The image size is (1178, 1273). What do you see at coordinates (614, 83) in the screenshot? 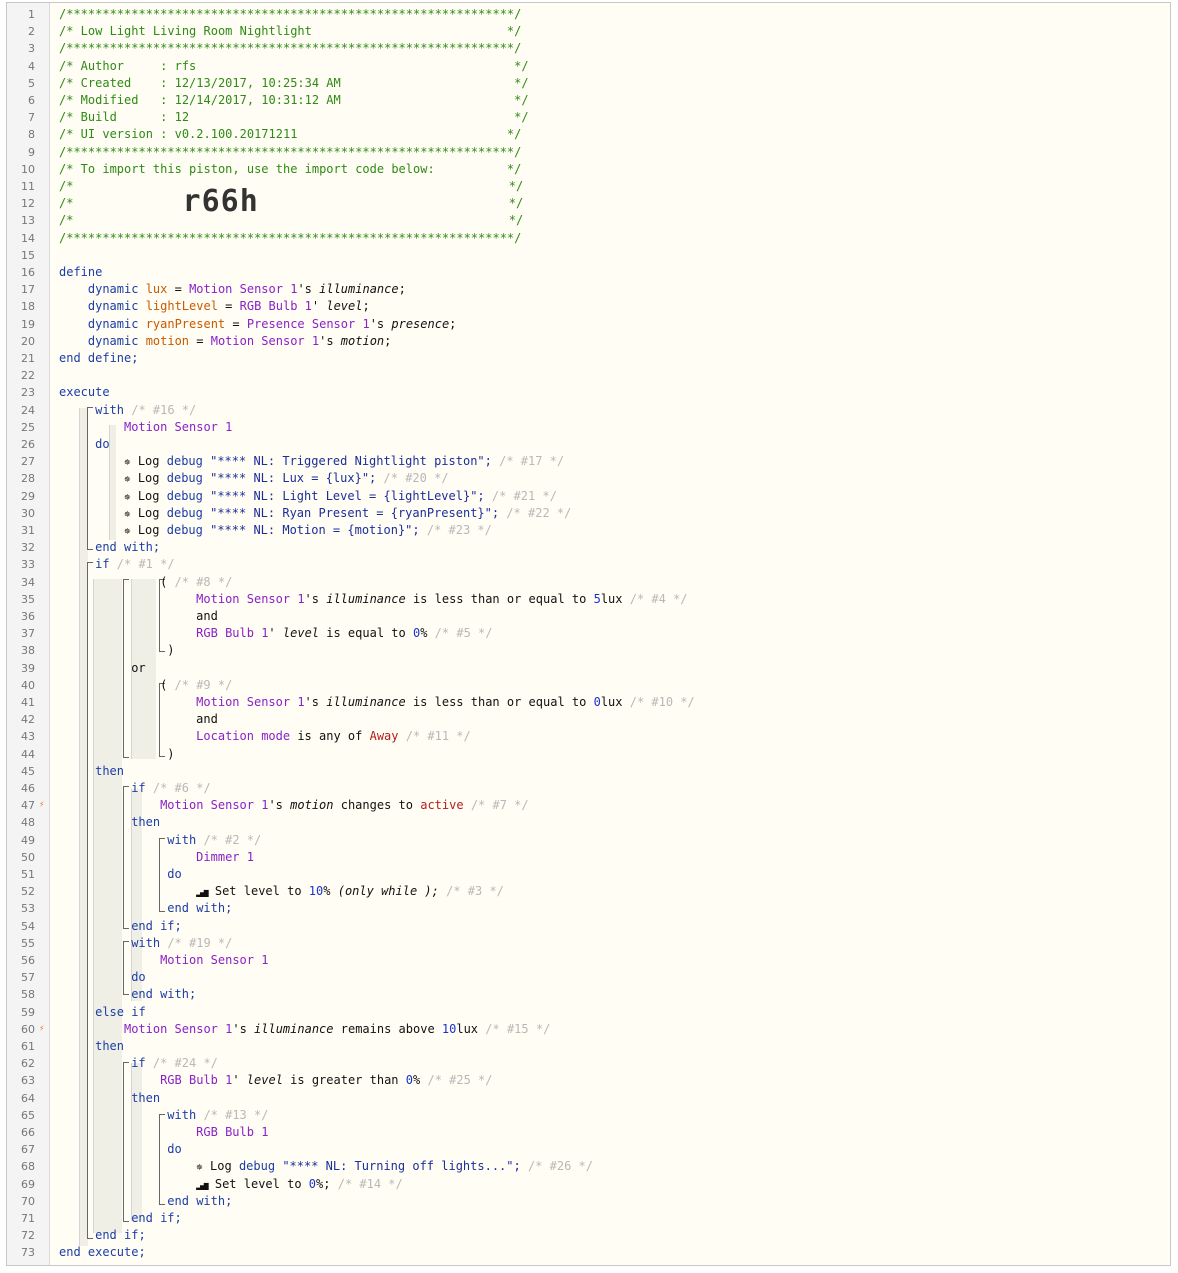
I see `code-line: /* Created : 12/13/2017, 10:25:34 AM */` at bounding box center [614, 83].